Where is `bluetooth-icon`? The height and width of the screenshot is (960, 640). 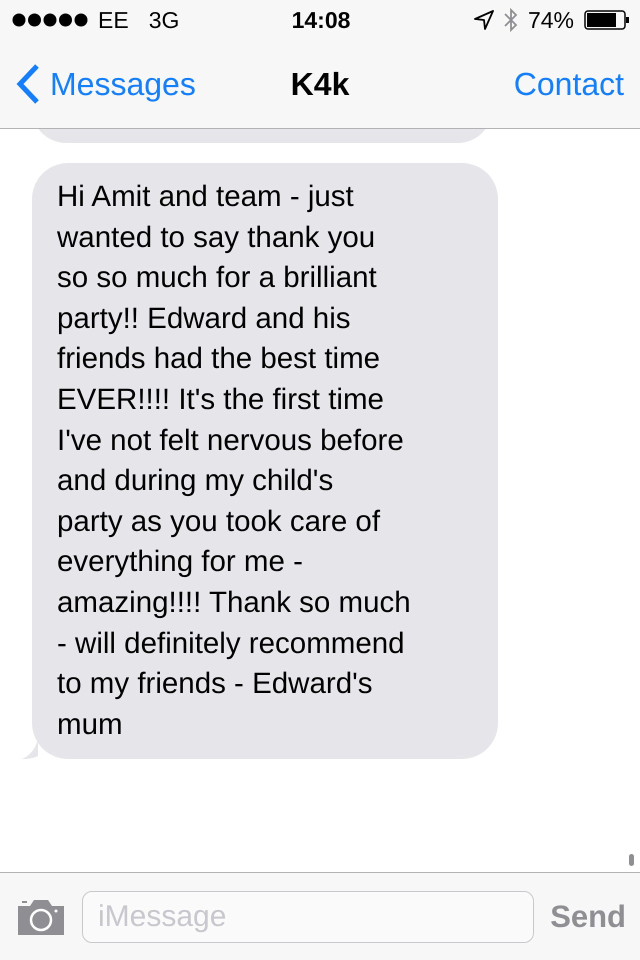 bluetooth-icon is located at coordinates (511, 20).